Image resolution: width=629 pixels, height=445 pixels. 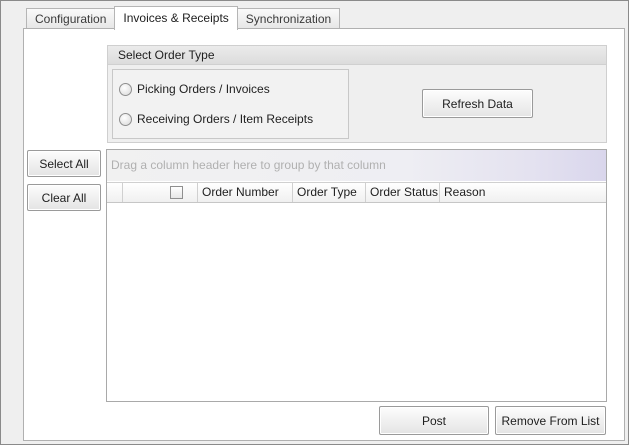 I want to click on tab-configuration: Configuration, so click(x=71, y=18).